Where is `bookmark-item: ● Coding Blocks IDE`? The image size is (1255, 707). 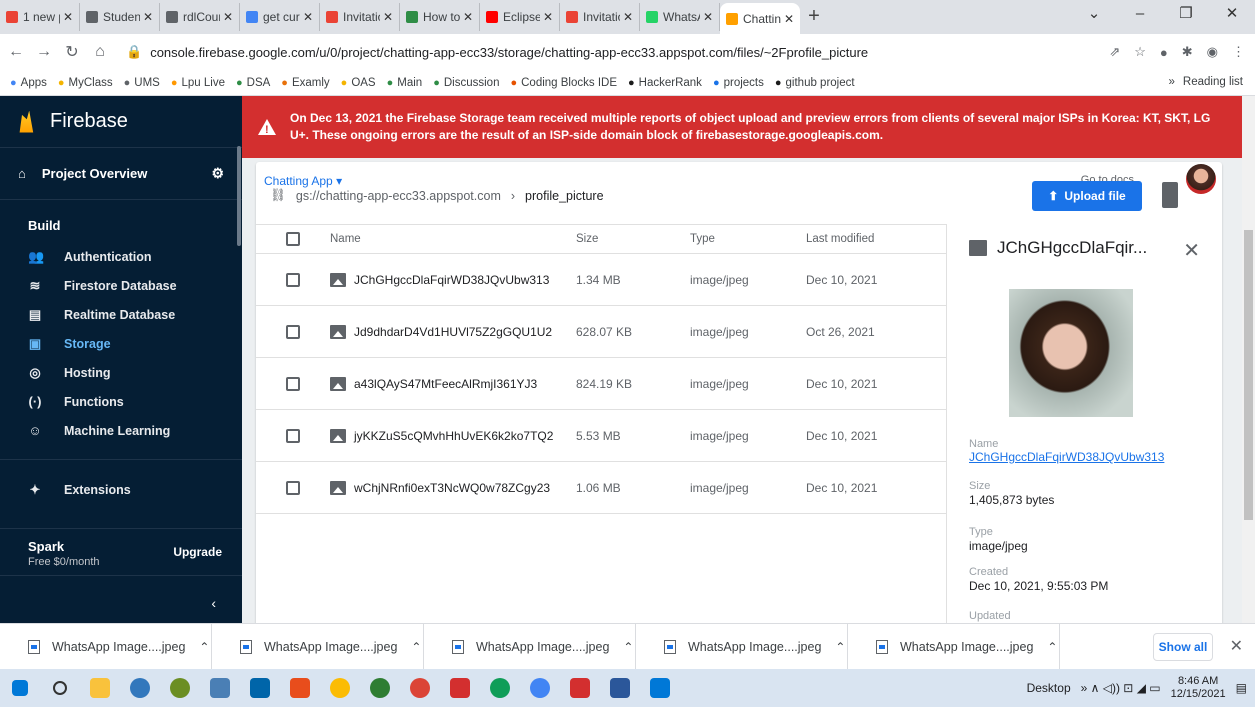 bookmark-item: ● Coding Blocks IDE is located at coordinates (563, 83).